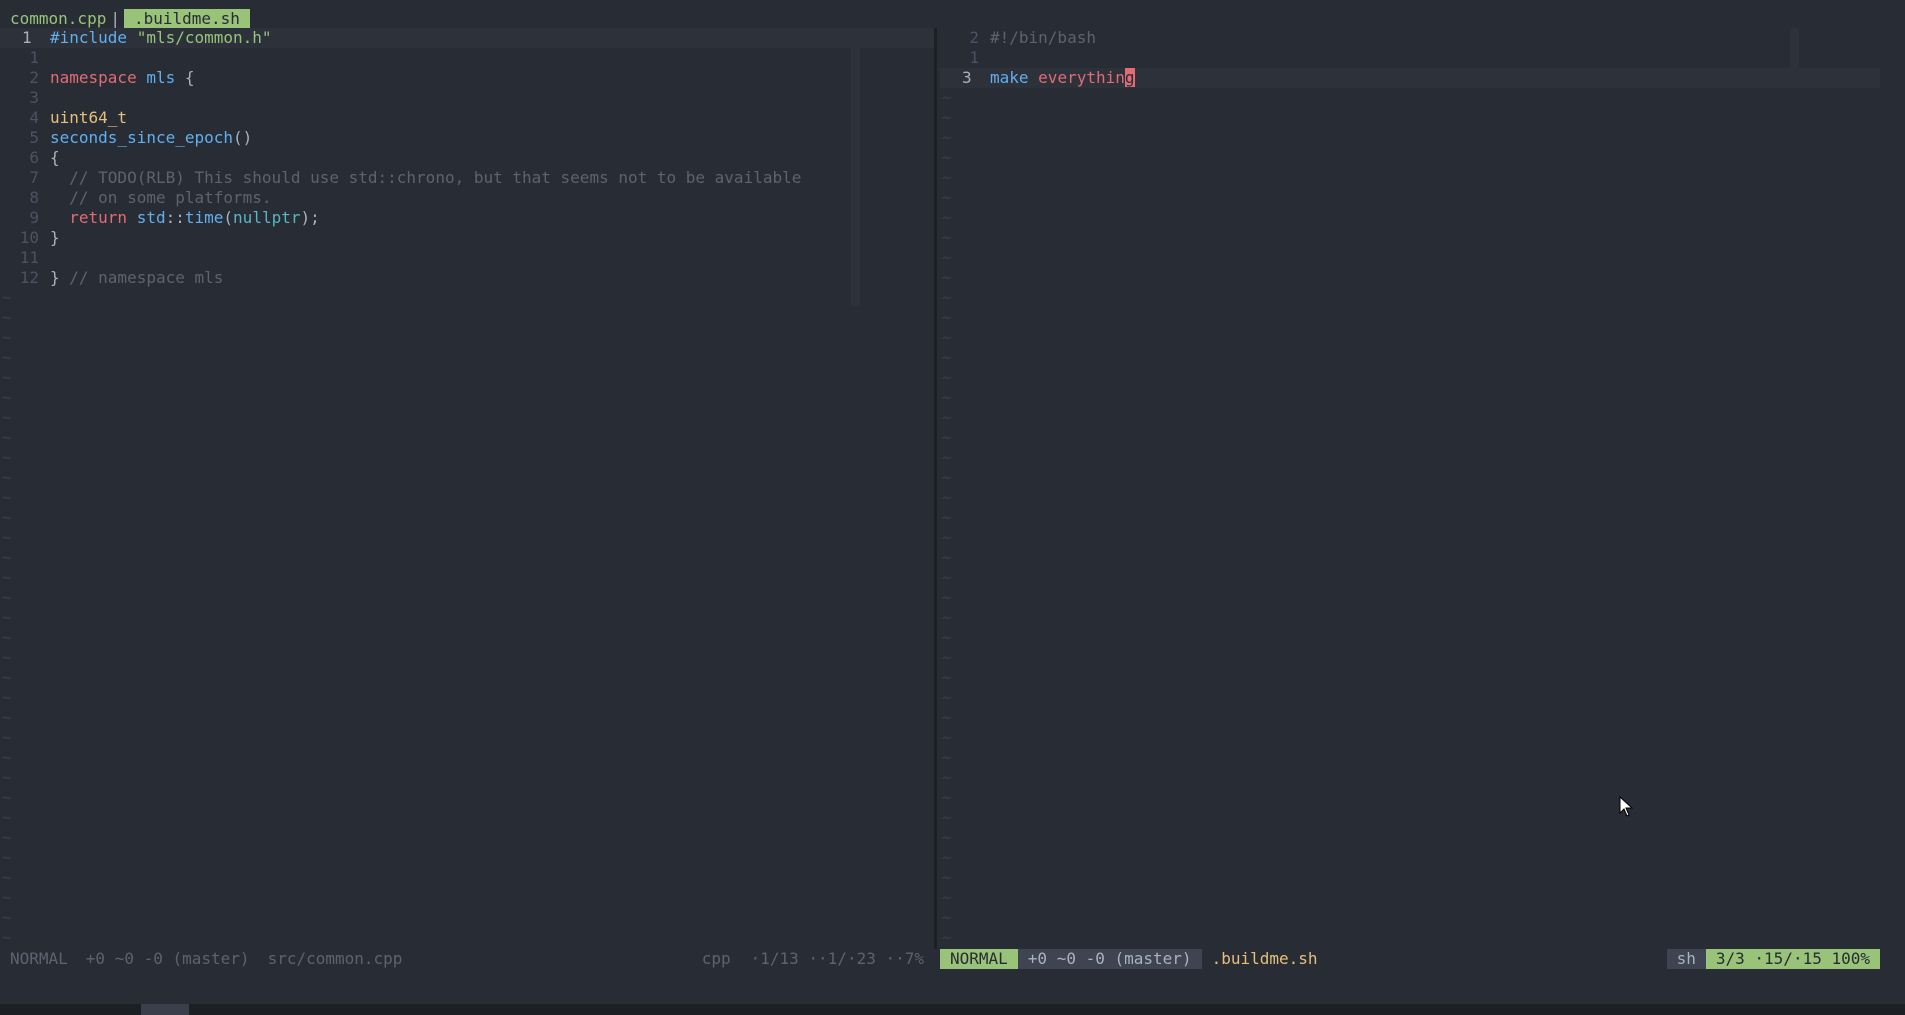  I want to click on code-token: {, so click(185, 77).